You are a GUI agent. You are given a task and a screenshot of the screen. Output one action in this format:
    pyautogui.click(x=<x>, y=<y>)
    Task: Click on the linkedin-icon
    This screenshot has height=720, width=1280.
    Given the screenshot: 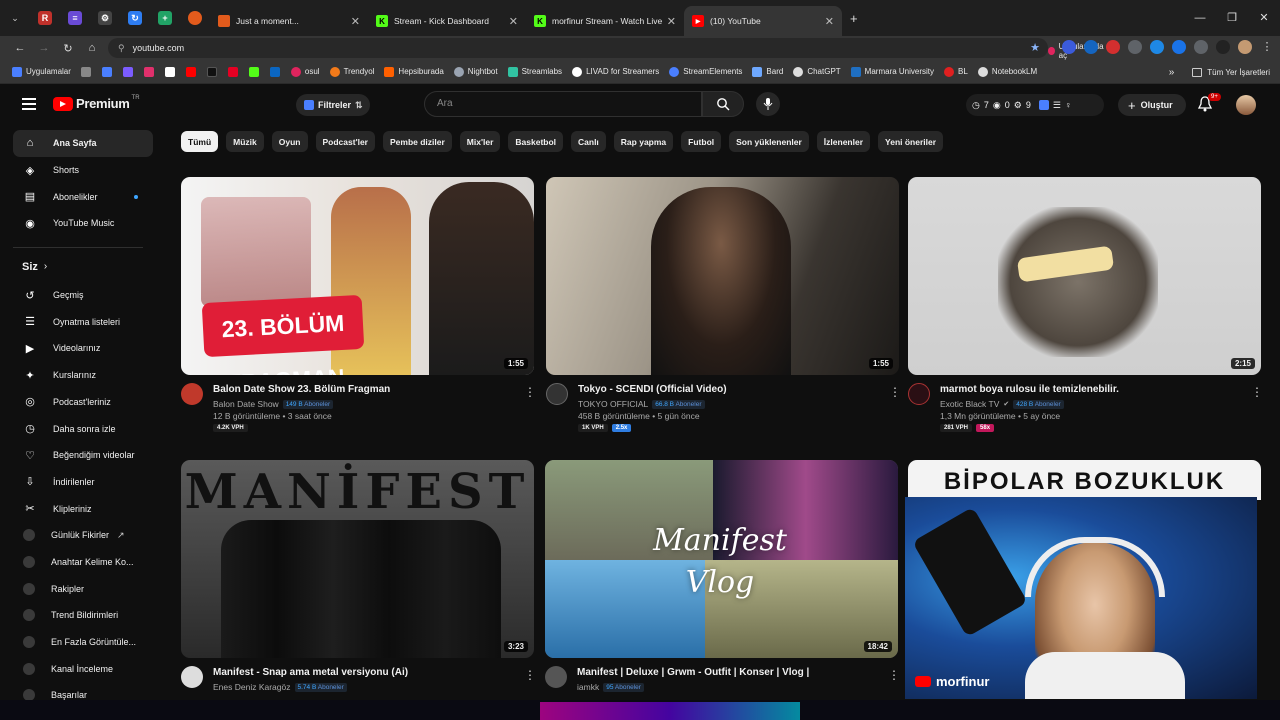 What is the action you would take?
    pyautogui.click(x=274, y=71)
    